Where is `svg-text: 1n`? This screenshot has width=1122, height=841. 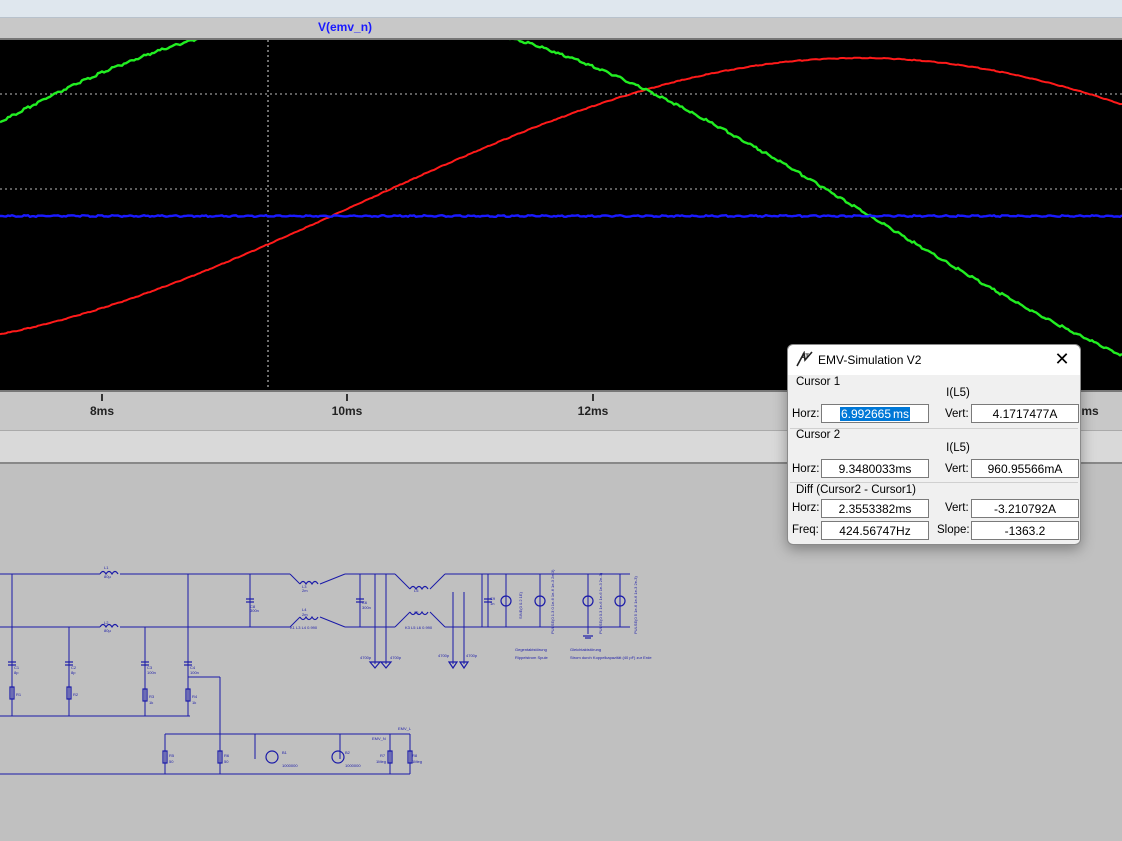 svg-text: 1n is located at coordinates (492, 603).